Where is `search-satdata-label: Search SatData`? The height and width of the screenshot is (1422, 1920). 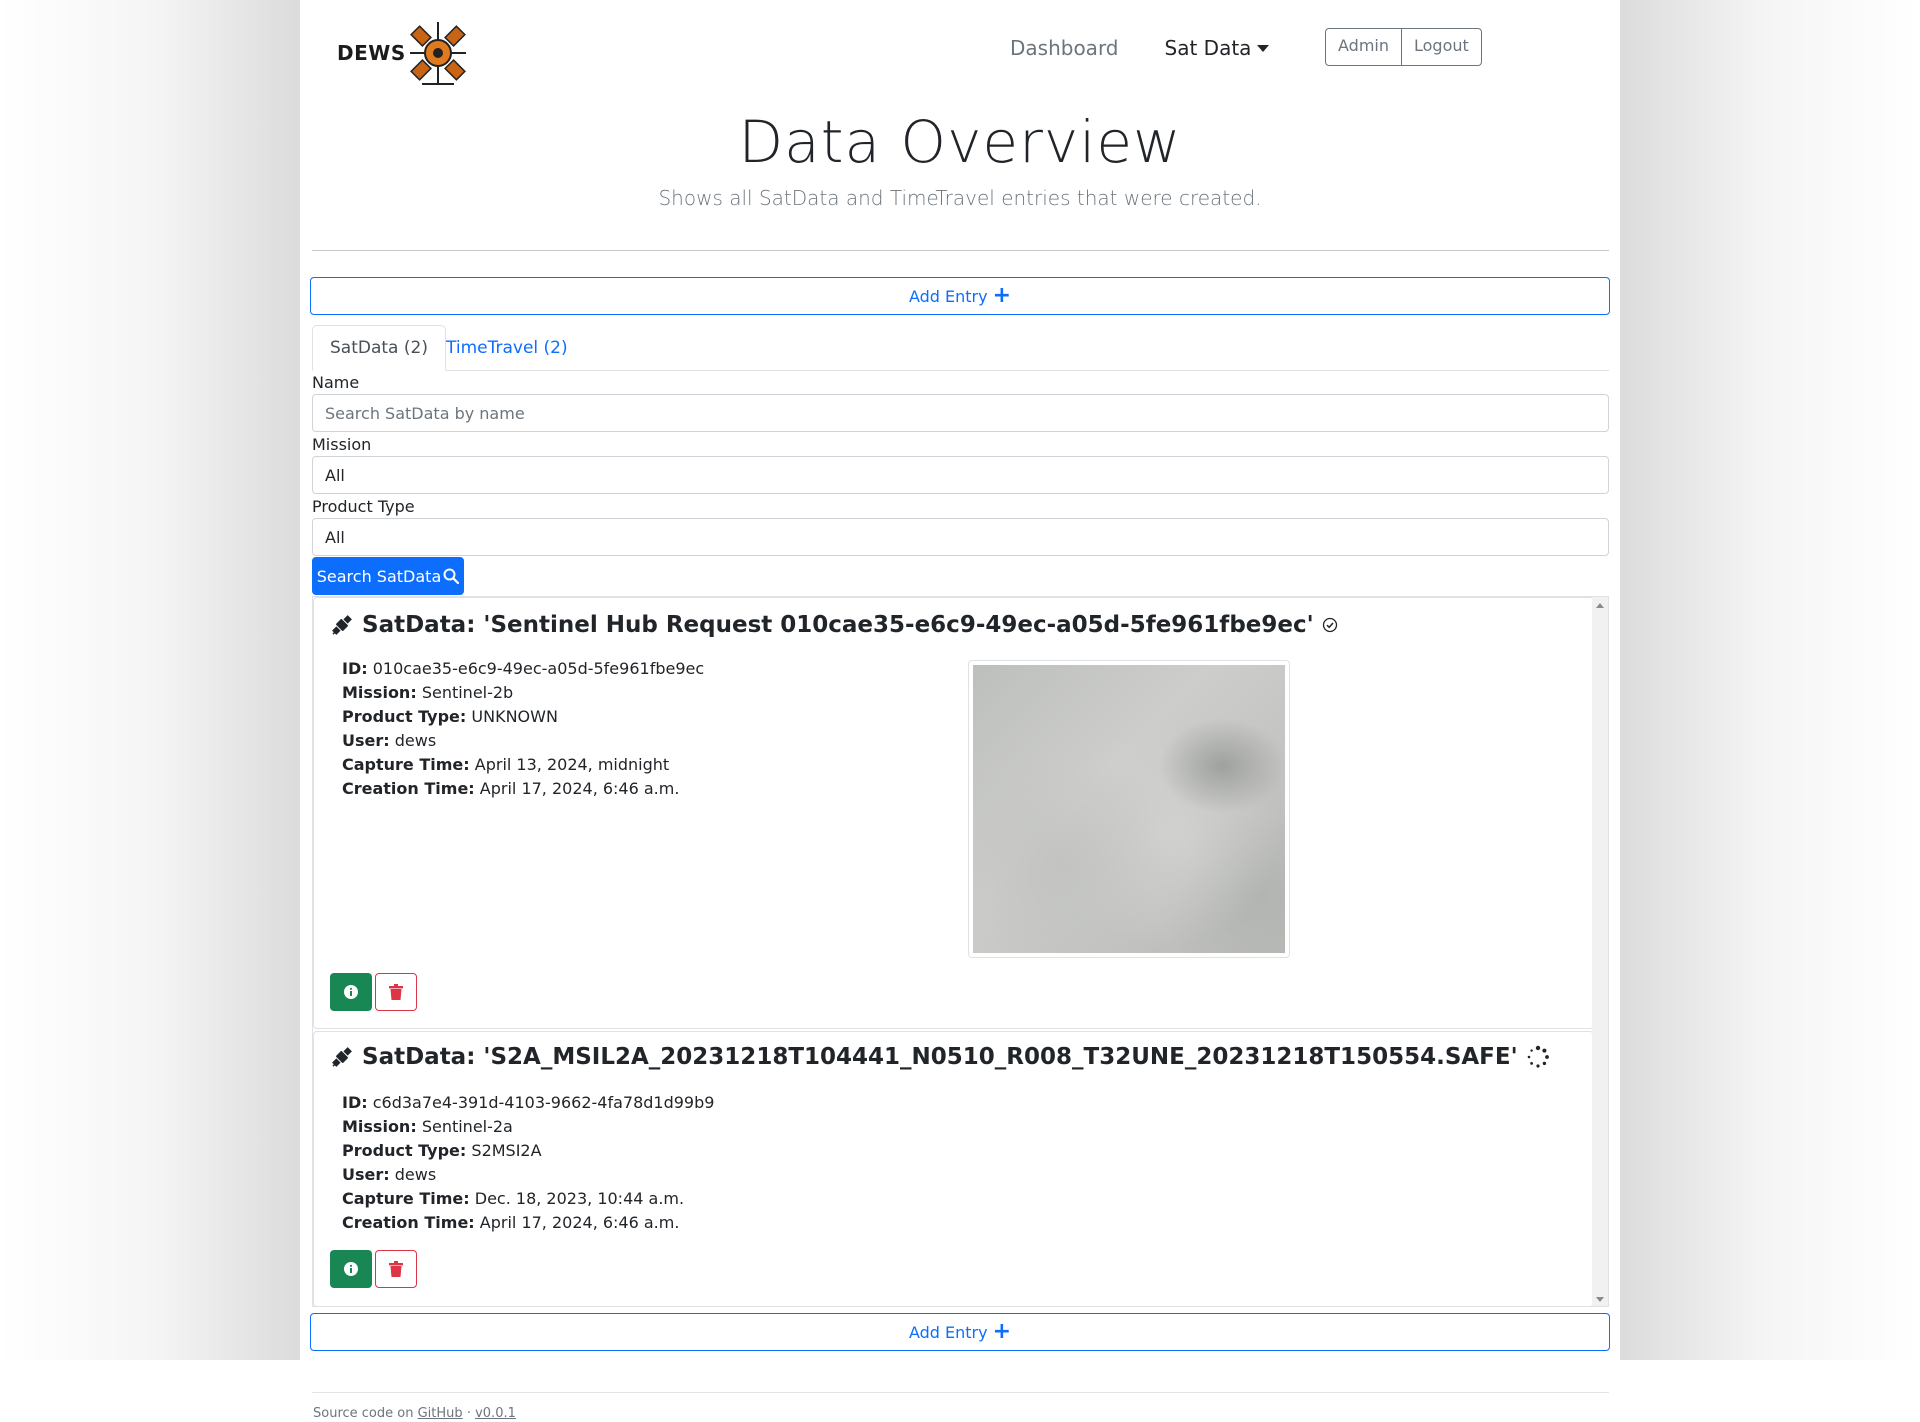 search-satdata-label: Search SatData is located at coordinates (379, 576).